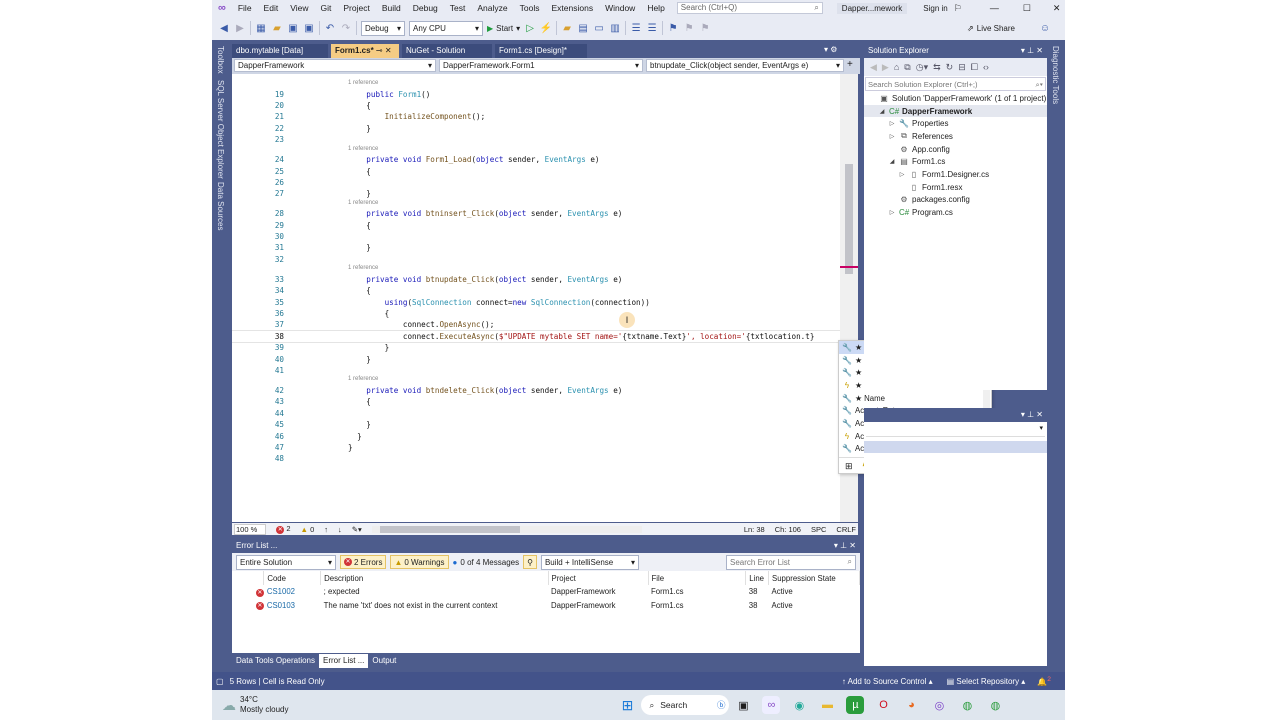 This screenshot has height=720, width=1280. What do you see at coordinates (958, 8) in the screenshot?
I see `feedback-icon: ⚐` at bounding box center [958, 8].